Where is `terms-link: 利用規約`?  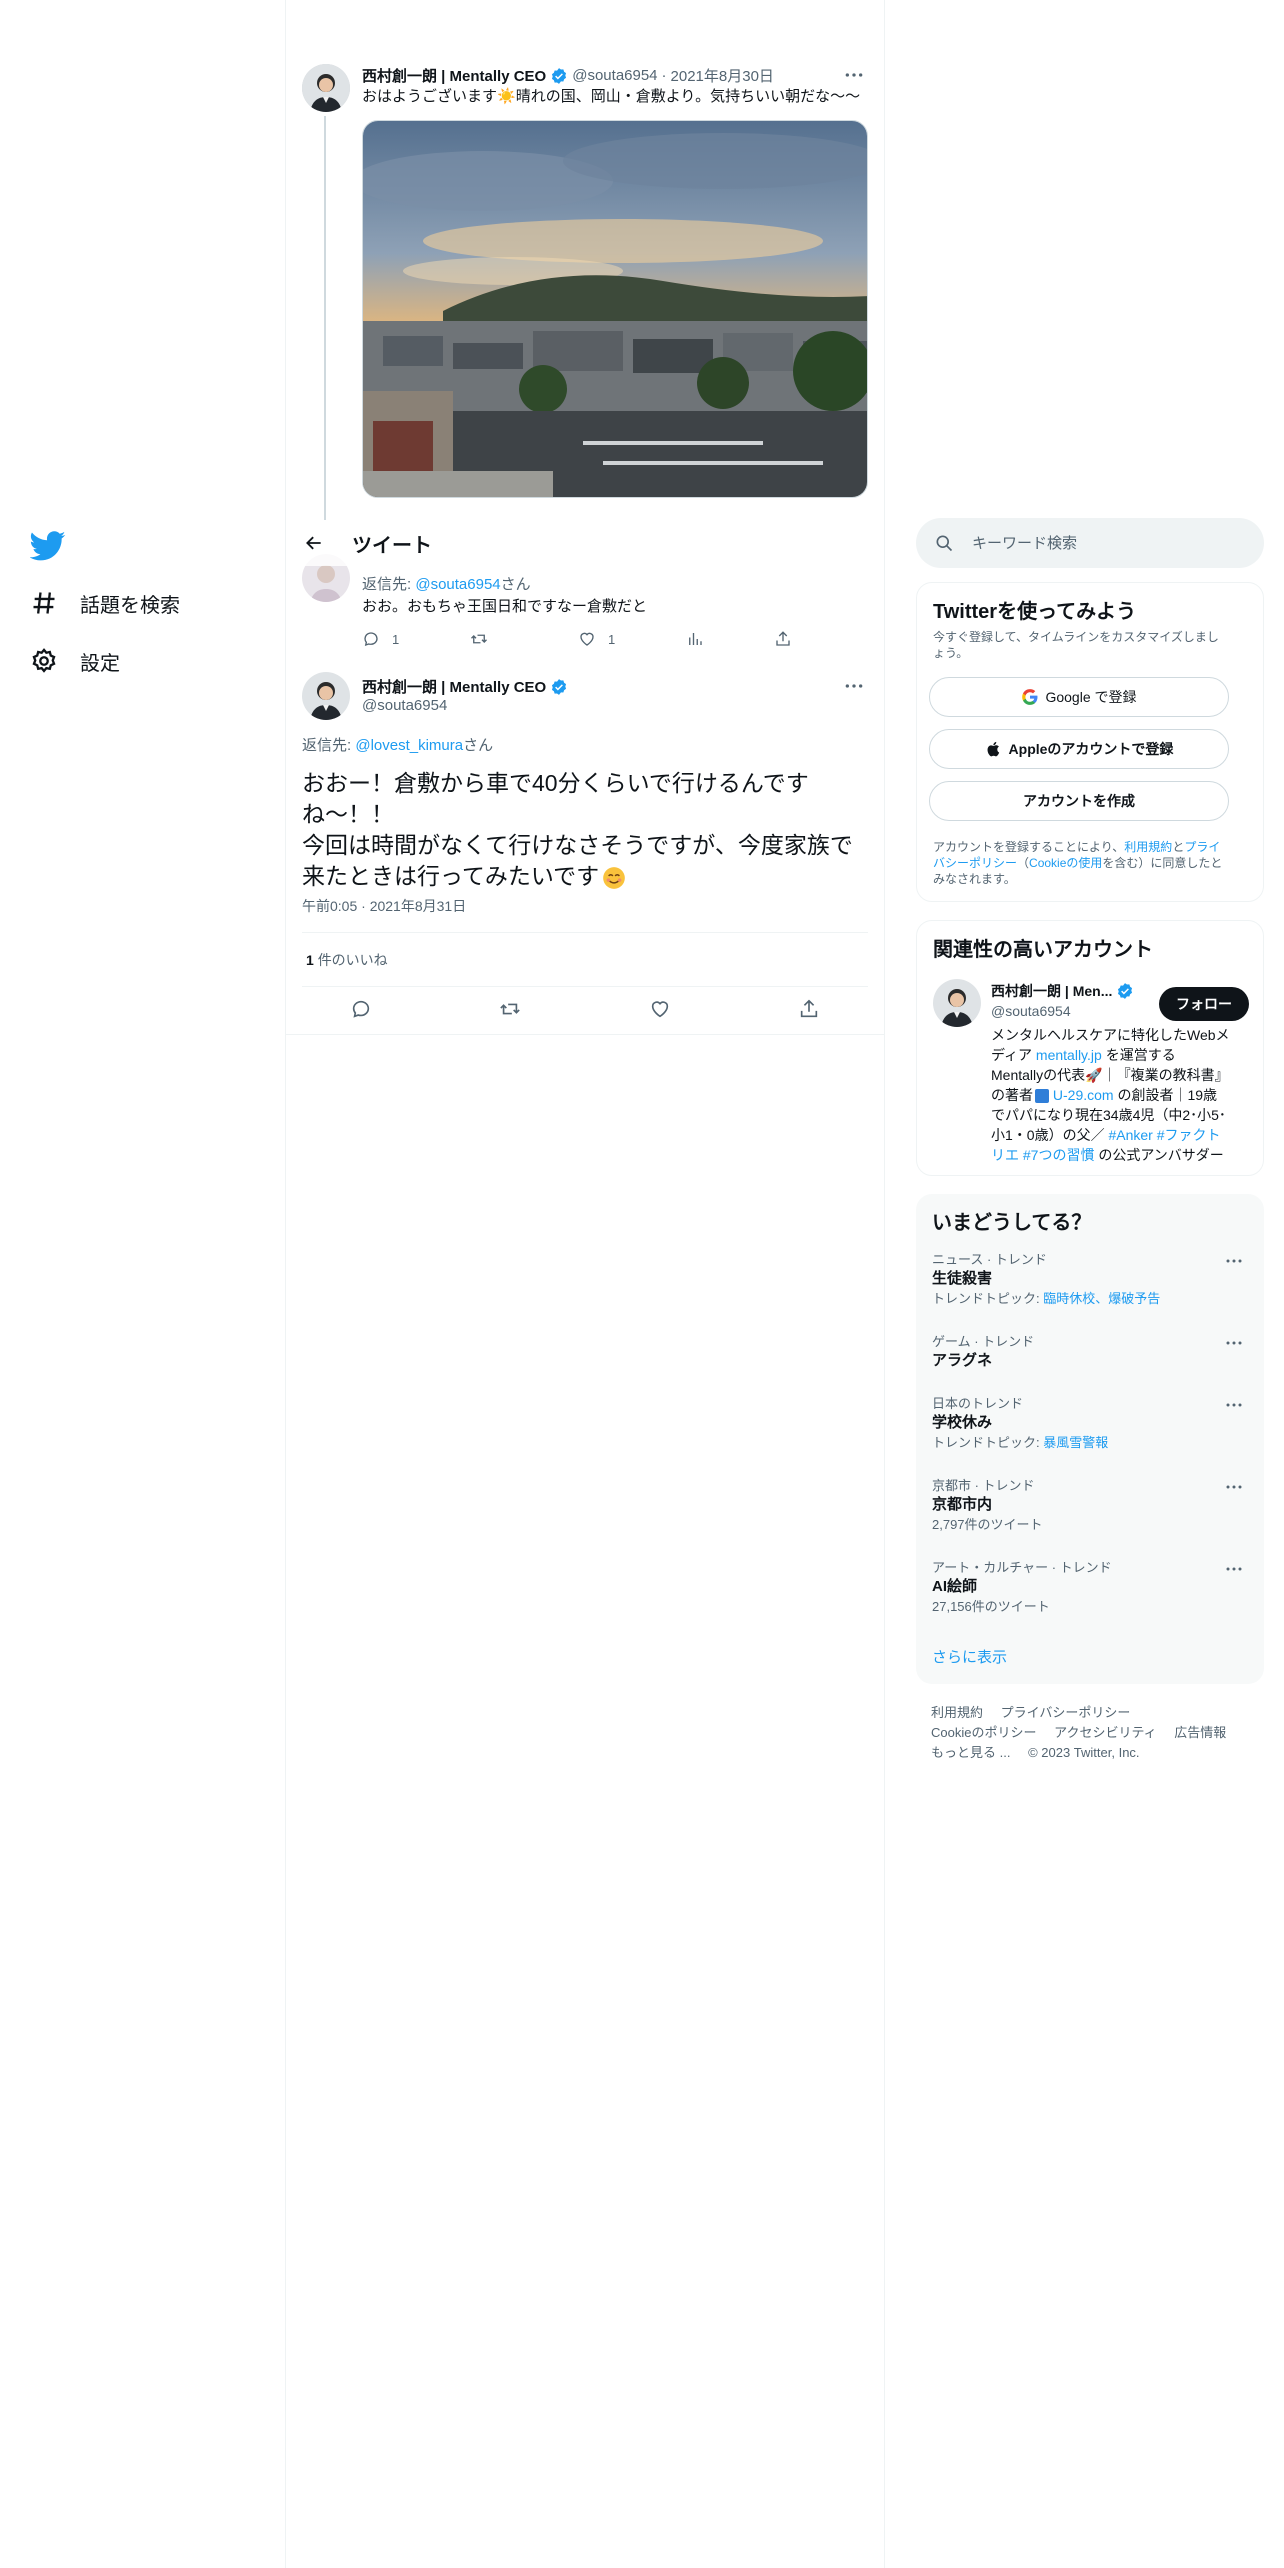 terms-link: 利用規約 is located at coordinates (1148, 847).